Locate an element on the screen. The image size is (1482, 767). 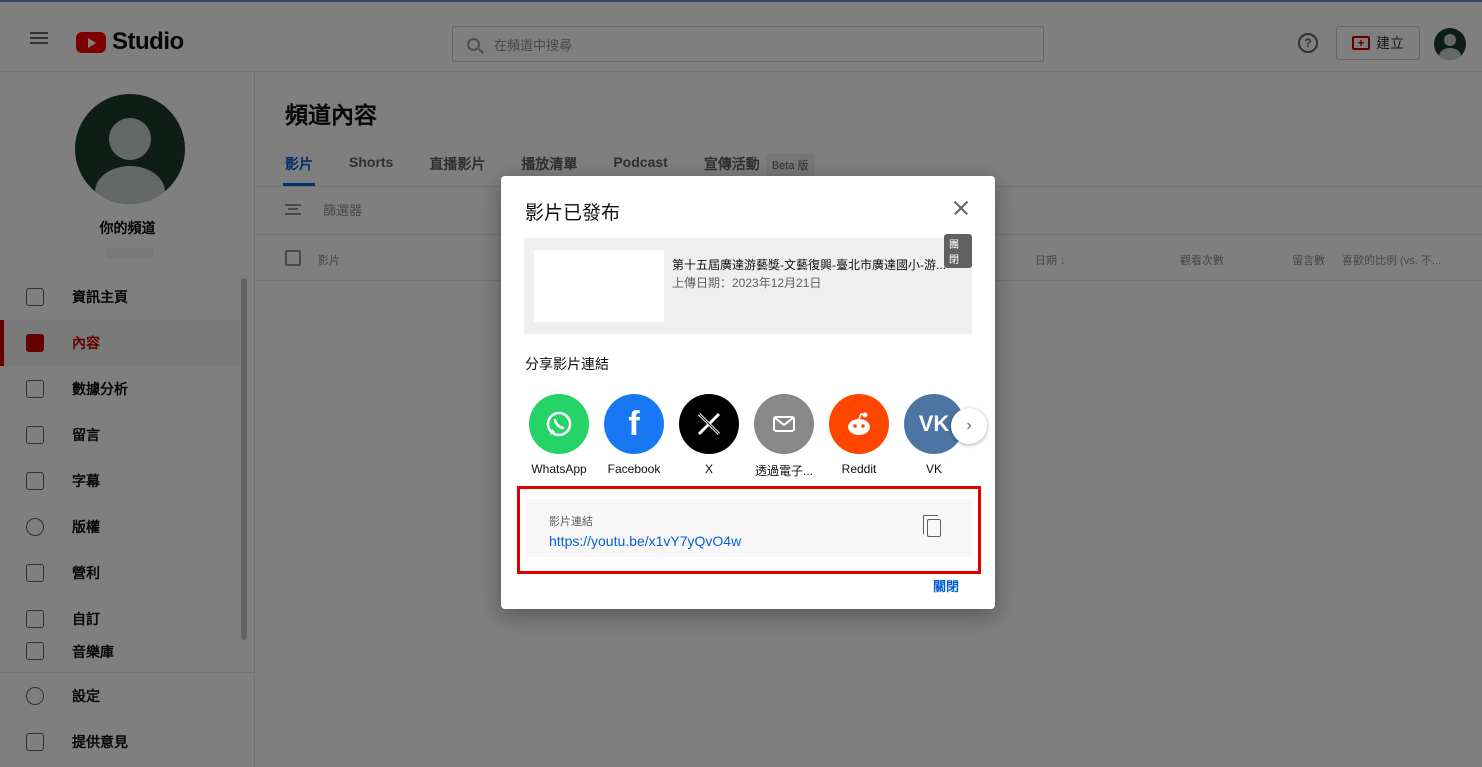
share-name: Facebook is located at coordinates (634, 469).